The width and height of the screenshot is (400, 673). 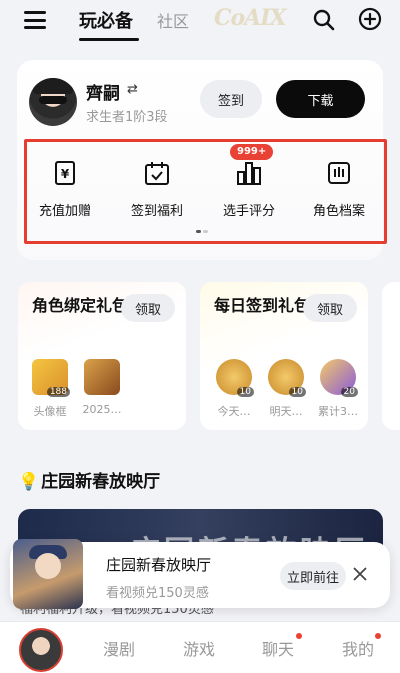 What do you see at coordinates (159, 565) in the screenshot?
I see `popup-title: 庄园新春放映厅` at bounding box center [159, 565].